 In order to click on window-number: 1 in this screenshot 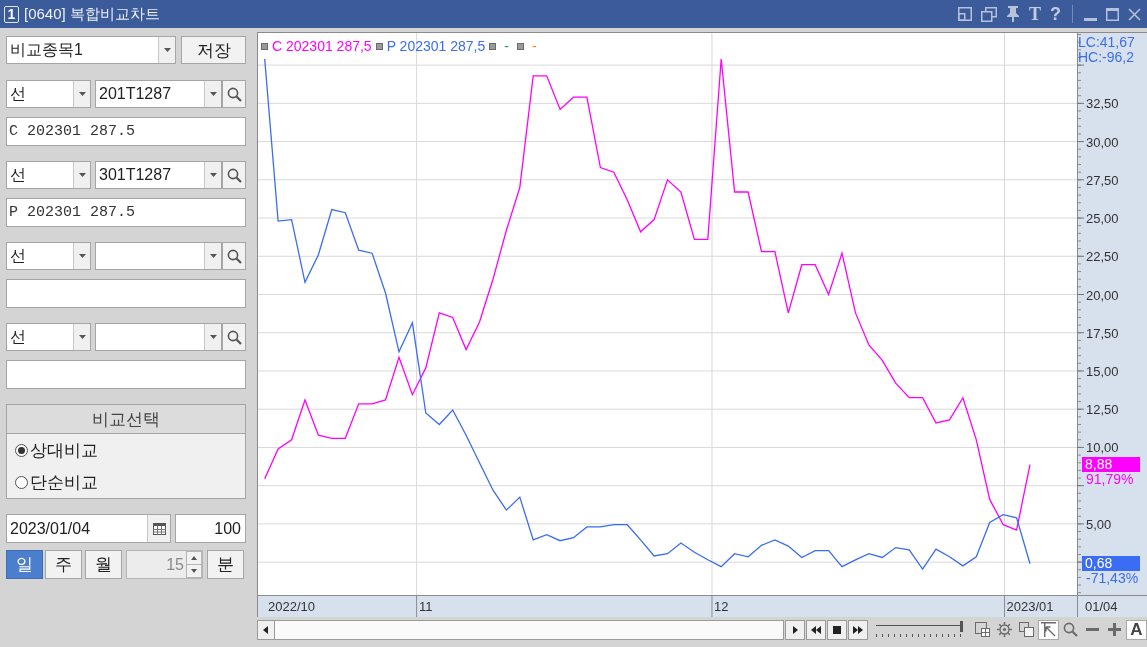, I will do `click(11, 14)`.